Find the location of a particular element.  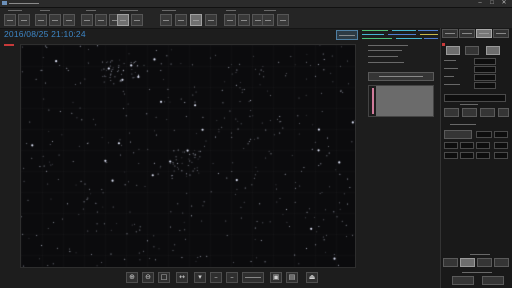

viewer-option-button is located at coordinates (253, 277).